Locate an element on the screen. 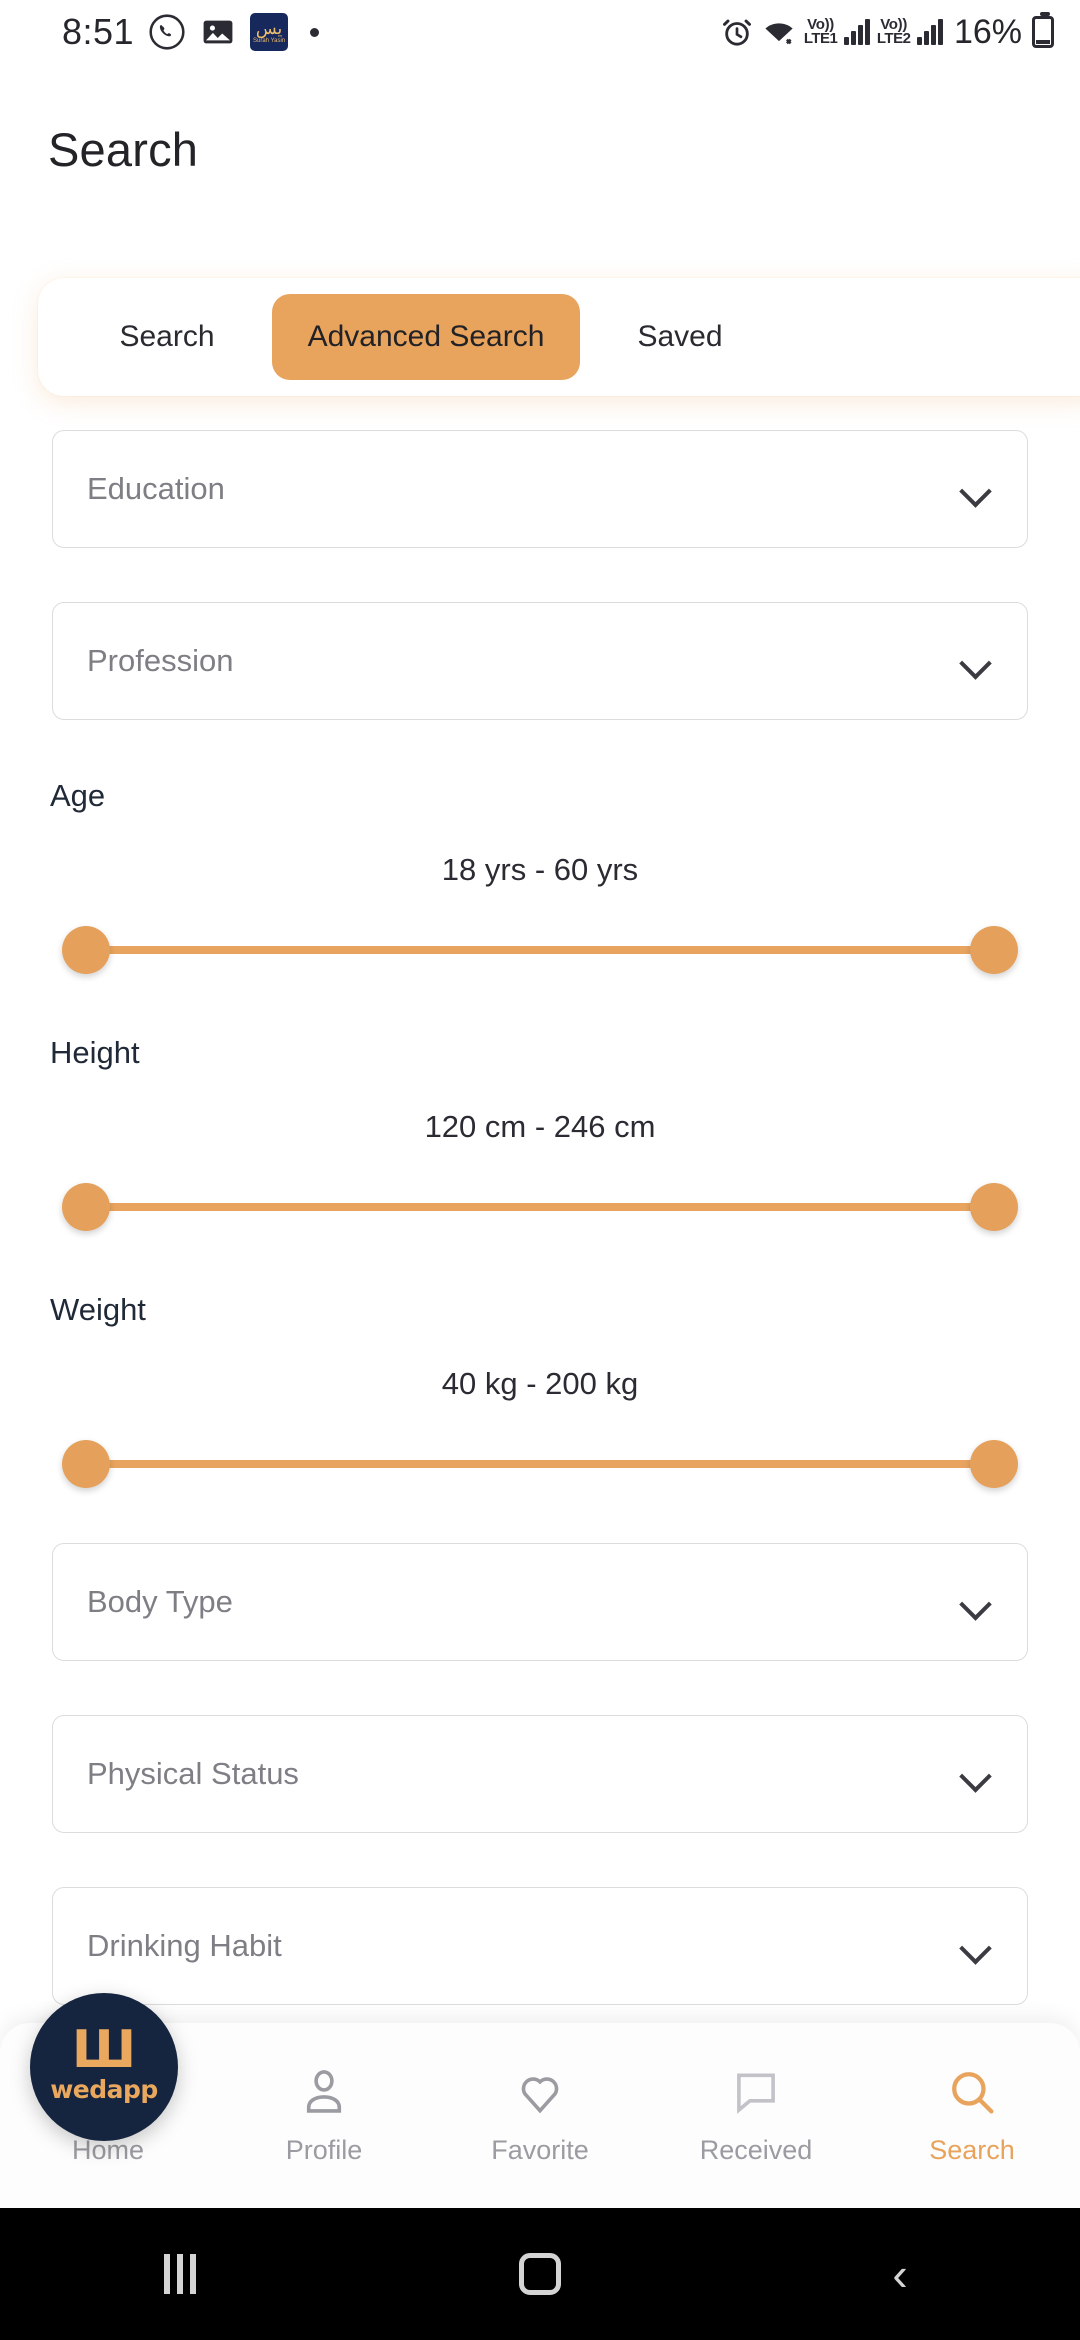 This screenshot has height=2340, width=1080. education-placeholder: Education is located at coordinates (156, 488).